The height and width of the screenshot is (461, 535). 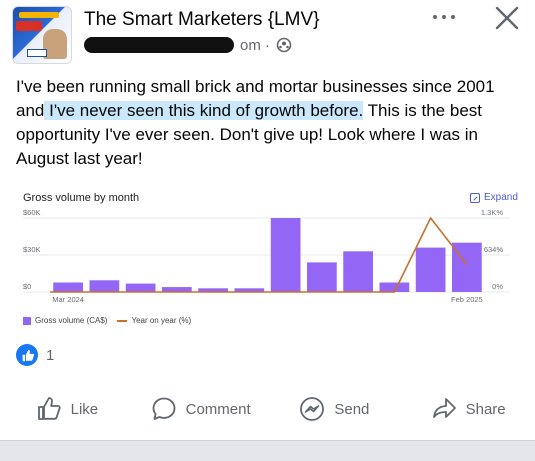 I want to click on bottom-divider, so click(x=267, y=450).